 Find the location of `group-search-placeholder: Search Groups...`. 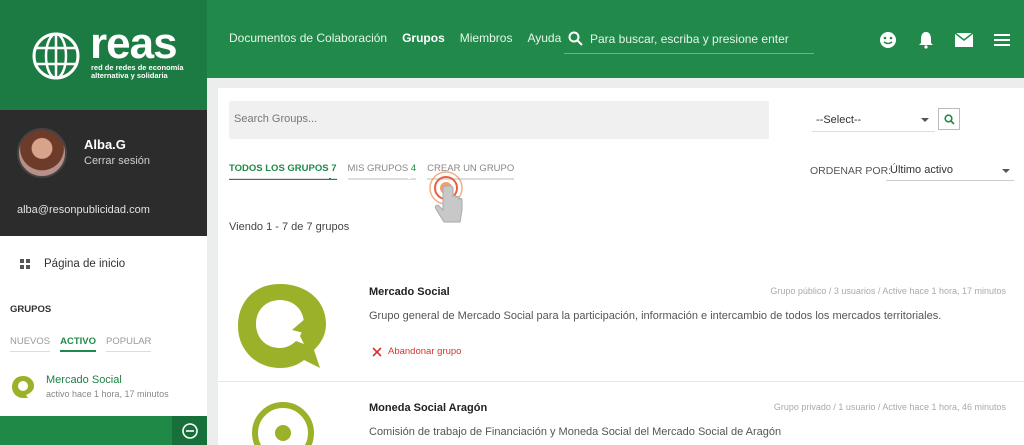

group-search-placeholder: Search Groups... is located at coordinates (276, 119).